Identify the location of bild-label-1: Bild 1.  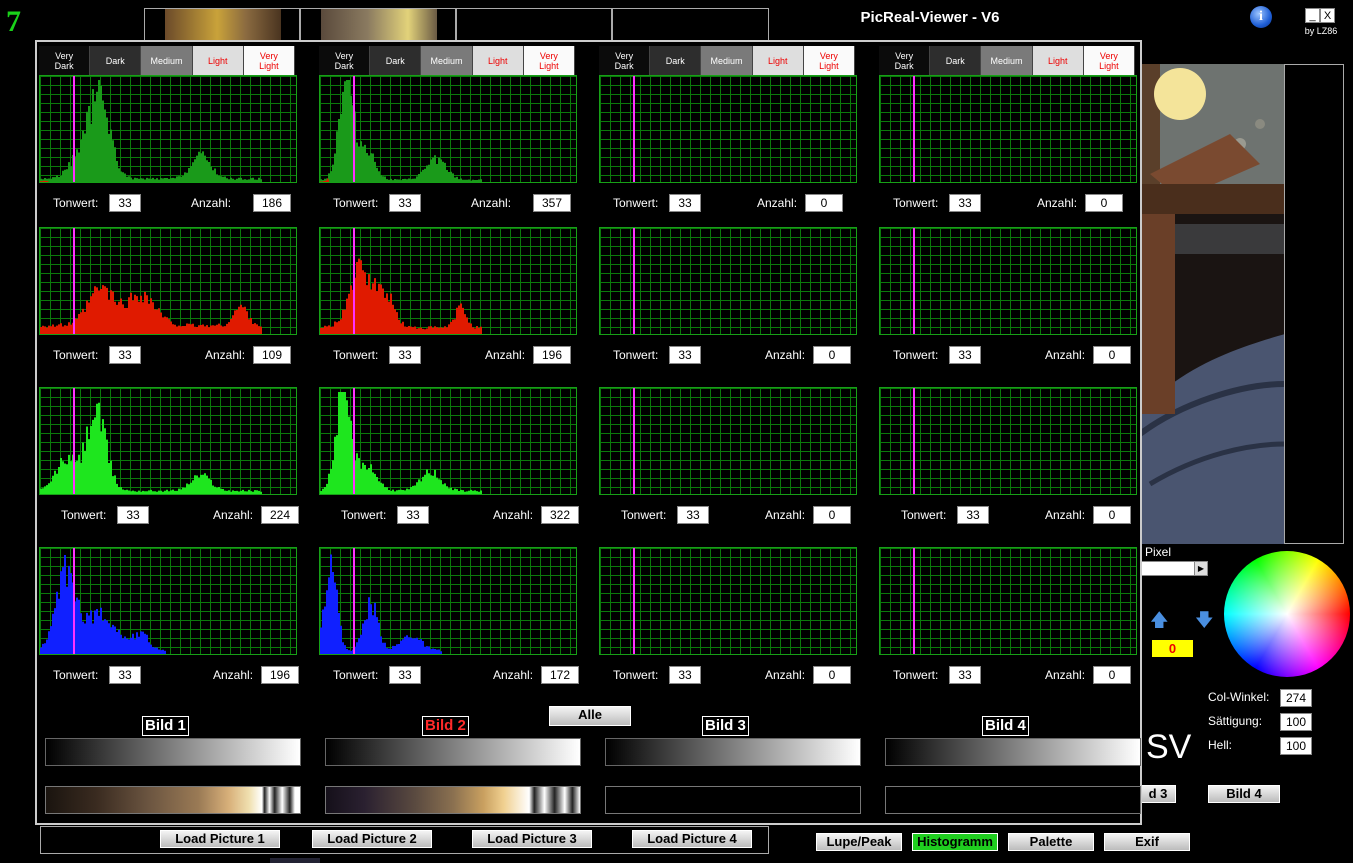
(165, 726).